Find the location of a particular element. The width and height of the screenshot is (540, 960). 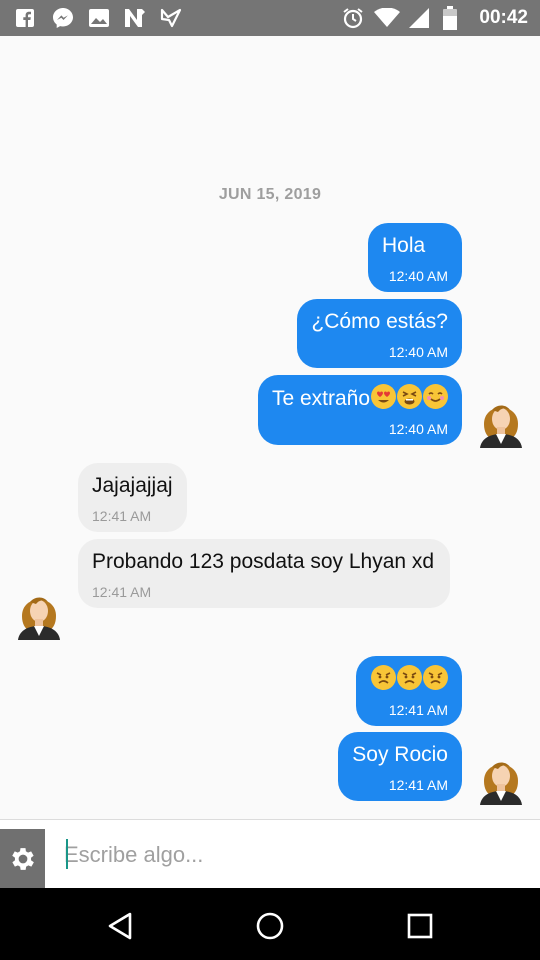

home-button is located at coordinates (270, 926).